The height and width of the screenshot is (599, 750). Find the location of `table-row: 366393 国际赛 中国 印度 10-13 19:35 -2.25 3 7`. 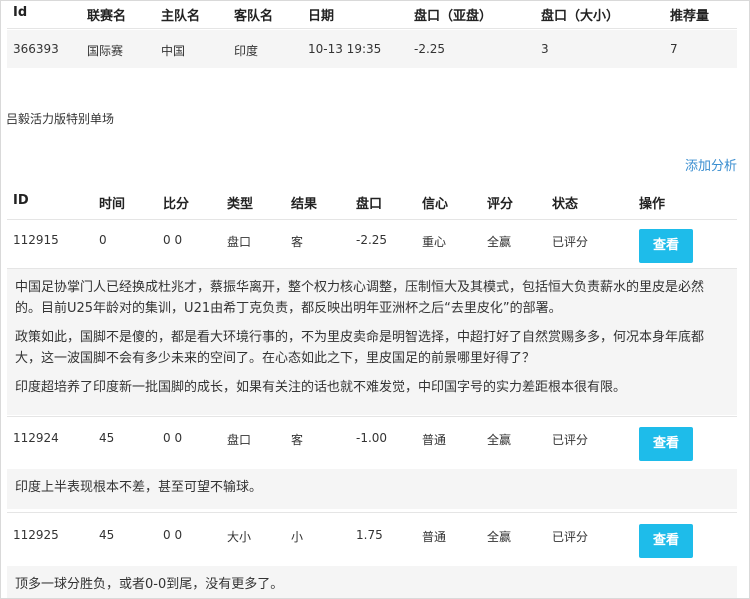

table-row: 366393 国际赛 中国 印度 10-13 19:35 -2.25 3 7 is located at coordinates (372, 49).